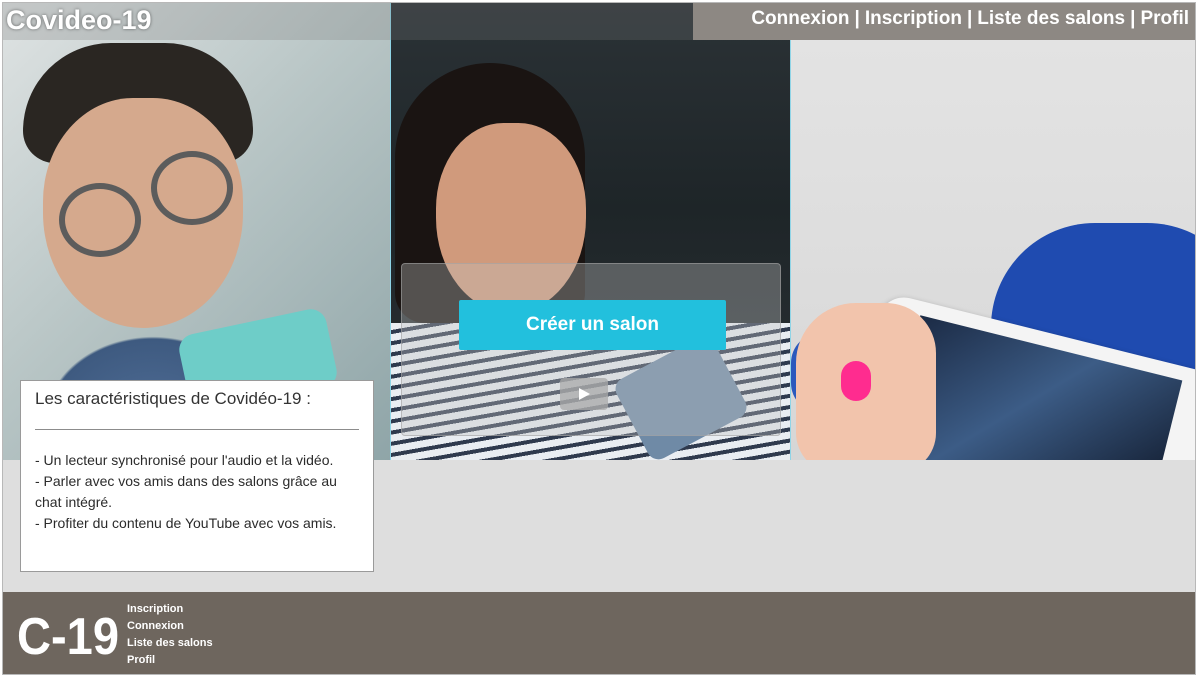 This screenshot has height=677, width=1198. What do you see at coordinates (197, 429) in the screenshot?
I see `features-divider` at bounding box center [197, 429].